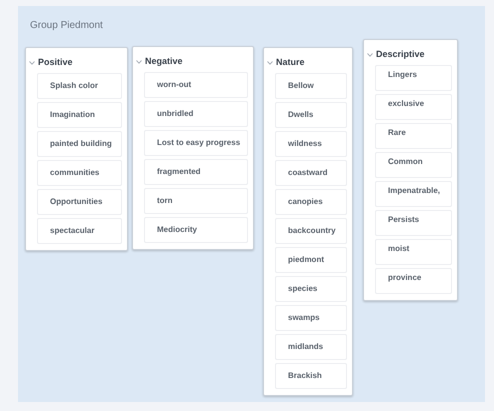 This screenshot has width=494, height=411. What do you see at coordinates (311, 115) in the screenshot?
I see `word-card: Dwells` at bounding box center [311, 115].